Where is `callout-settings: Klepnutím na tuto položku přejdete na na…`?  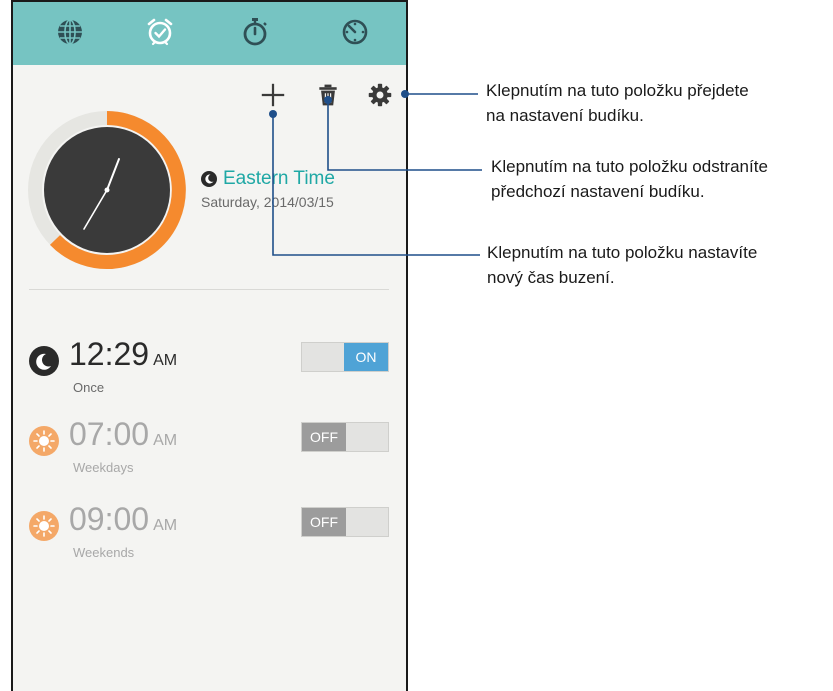
callout-settings: Klepnutím na tuto položku přejdete na na… is located at coordinates (617, 103).